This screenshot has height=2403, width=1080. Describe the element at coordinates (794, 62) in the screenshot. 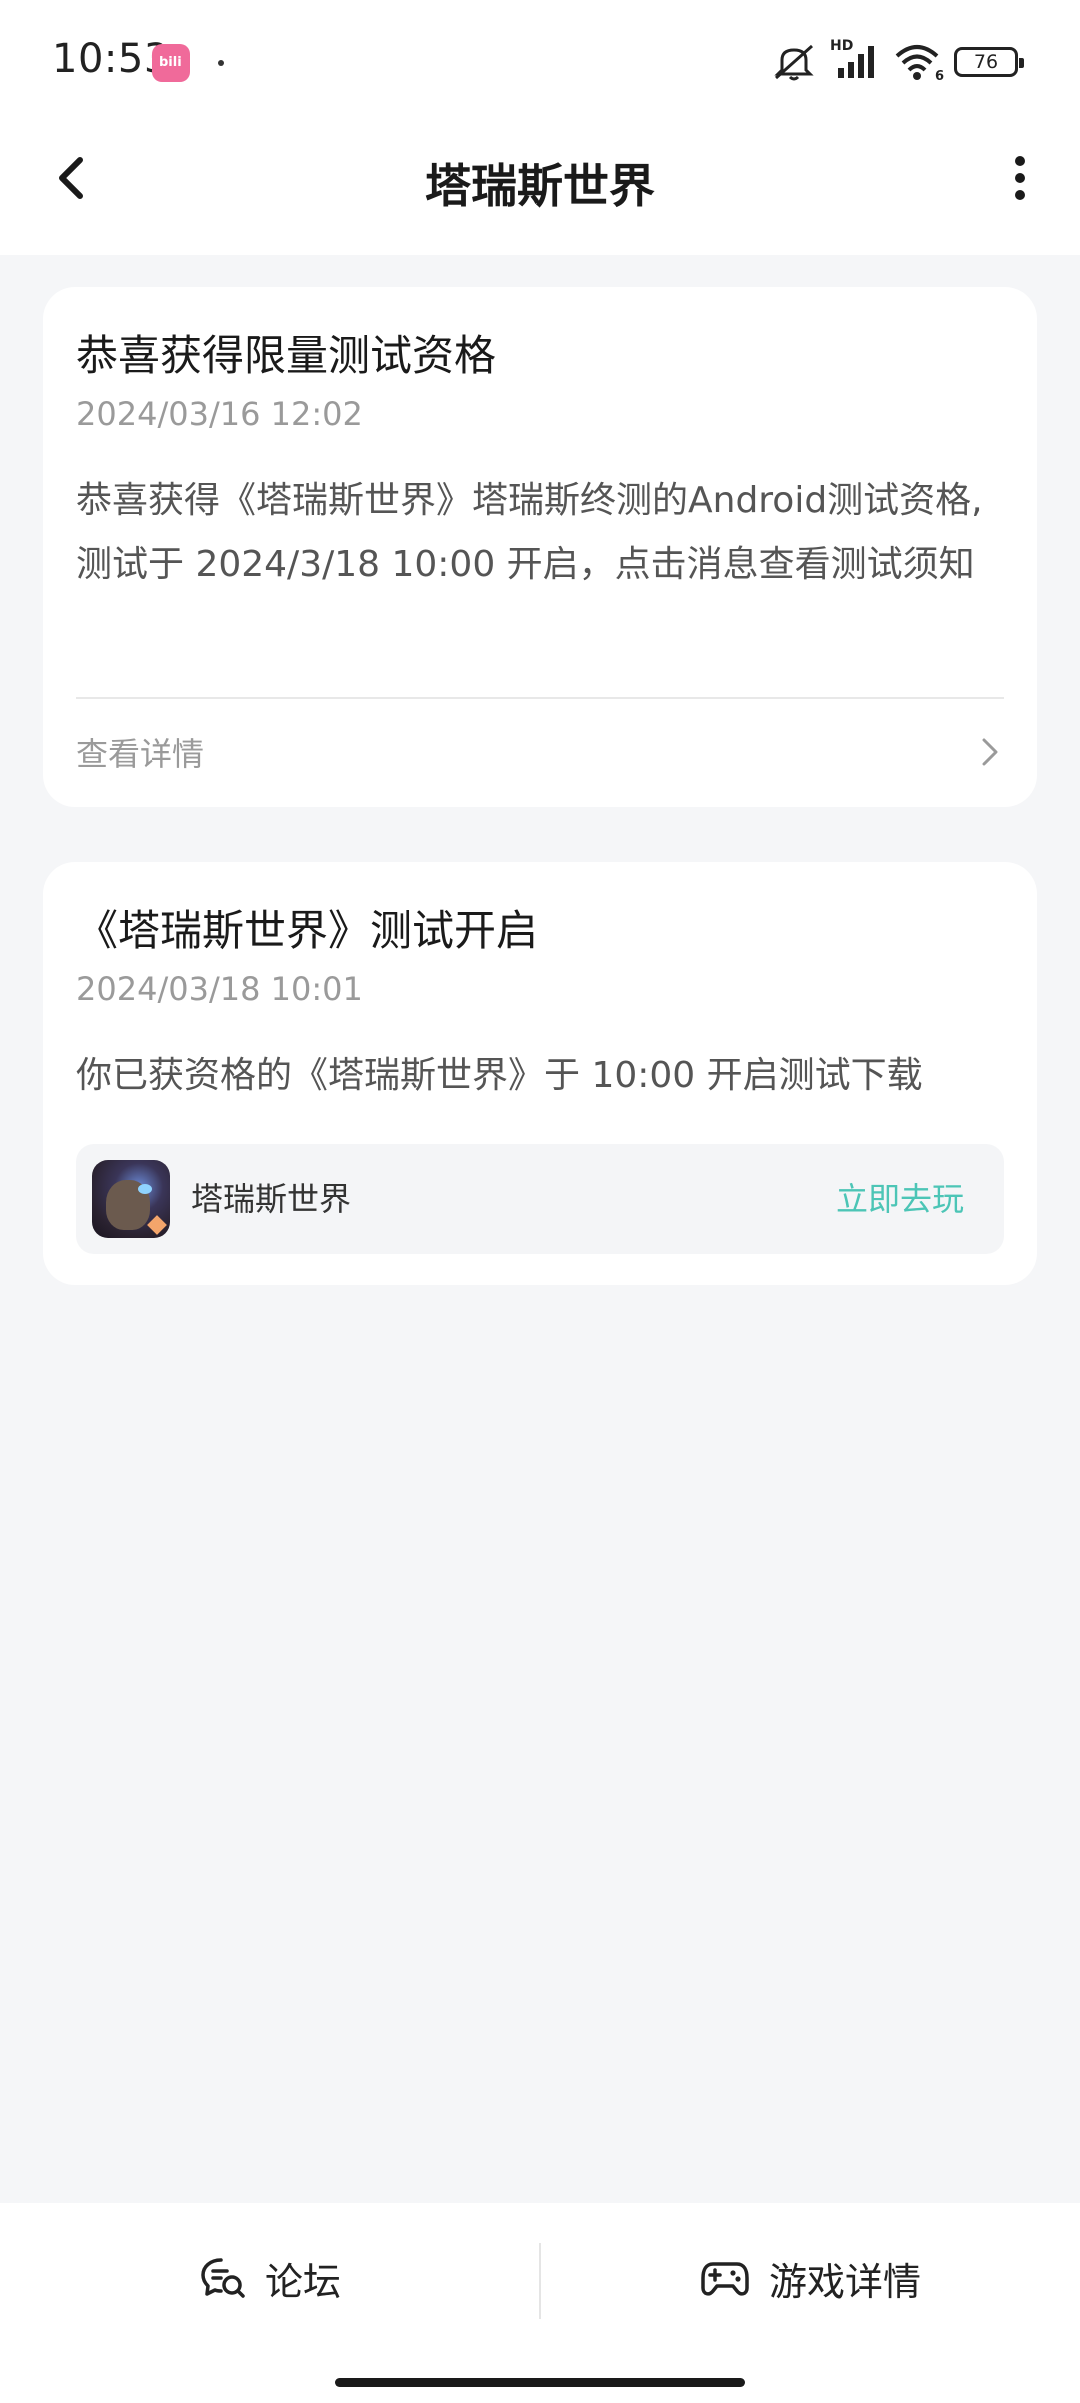

I see `mute-icon` at that location.